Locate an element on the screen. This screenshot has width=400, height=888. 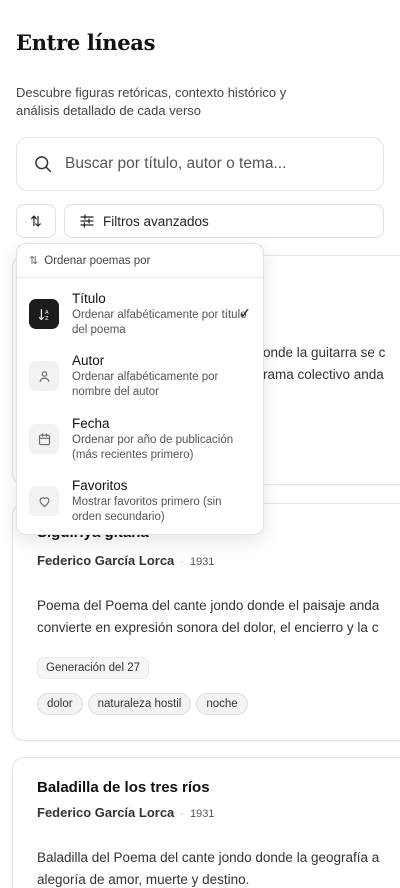
generation-badge: Generación del 27 is located at coordinates (93, 668).